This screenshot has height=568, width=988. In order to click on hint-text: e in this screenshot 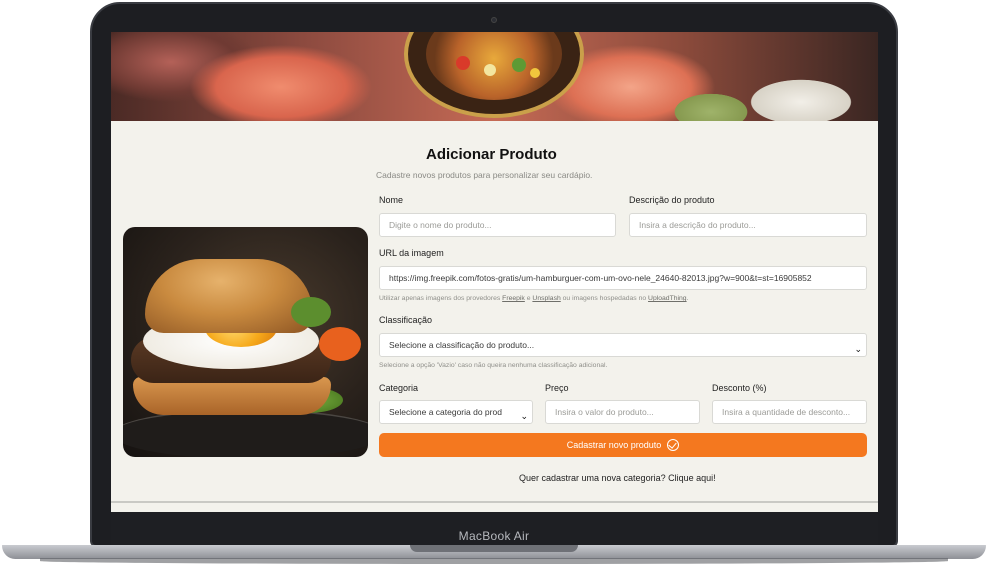, I will do `click(528, 298)`.